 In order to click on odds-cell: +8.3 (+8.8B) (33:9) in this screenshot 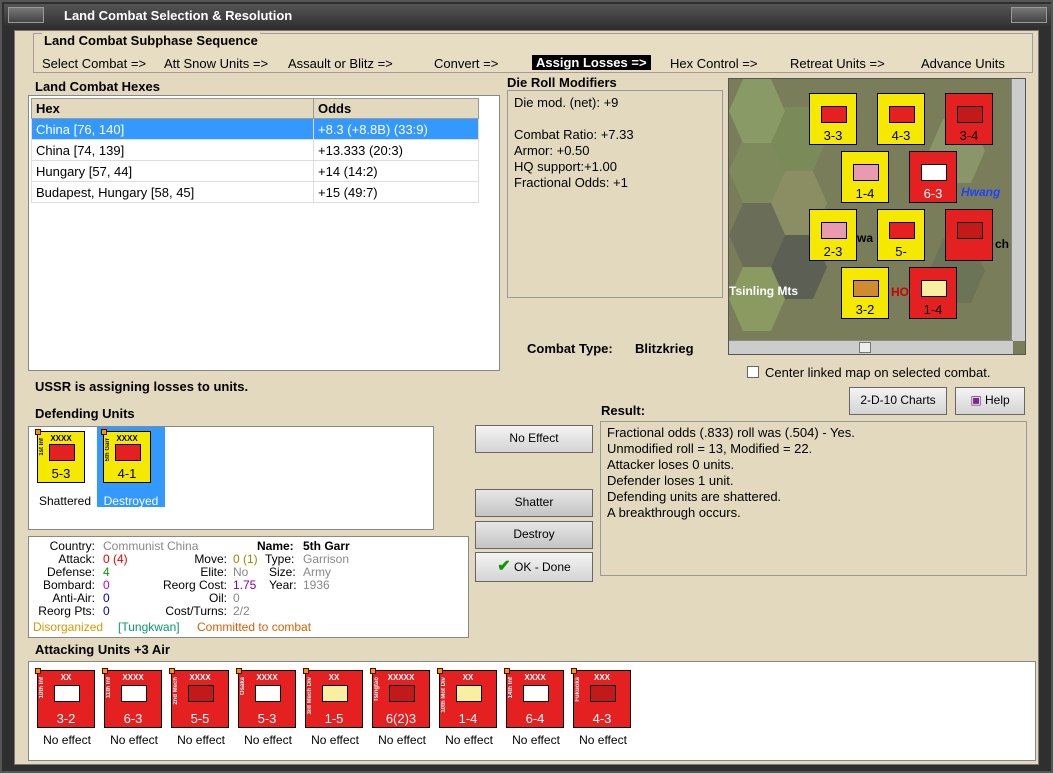, I will do `click(396, 129)`.